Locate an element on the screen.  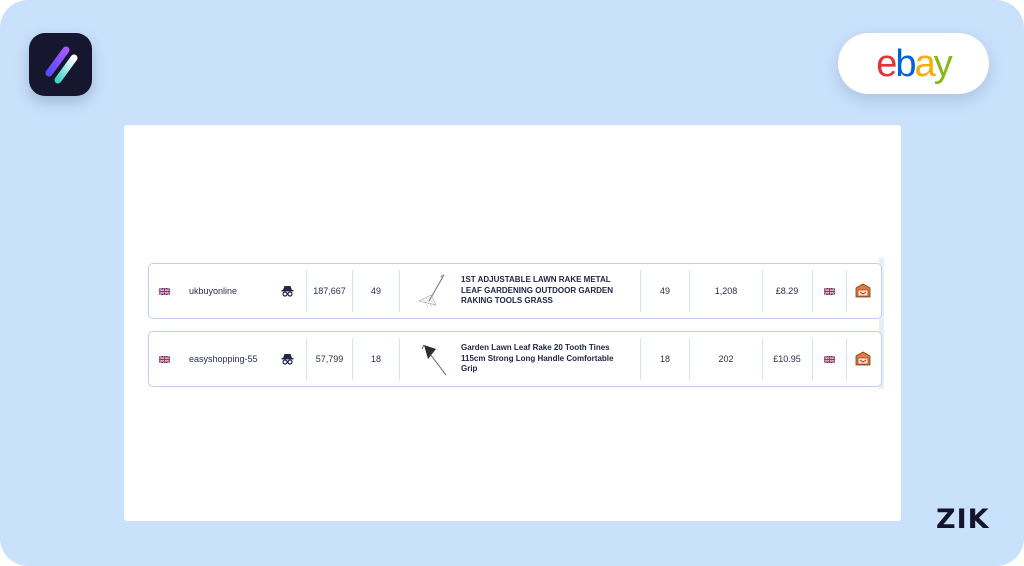
price: £10.95 is located at coordinates (787, 359).